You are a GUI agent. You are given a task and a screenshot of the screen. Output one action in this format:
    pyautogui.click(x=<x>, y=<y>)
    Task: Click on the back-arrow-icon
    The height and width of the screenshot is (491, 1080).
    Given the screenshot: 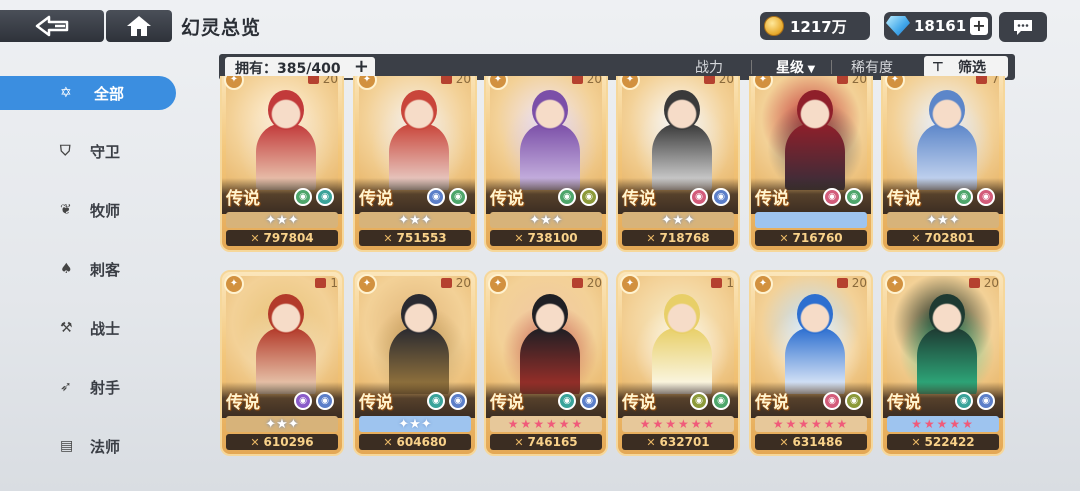 What is the action you would take?
    pyautogui.click(x=52, y=26)
    